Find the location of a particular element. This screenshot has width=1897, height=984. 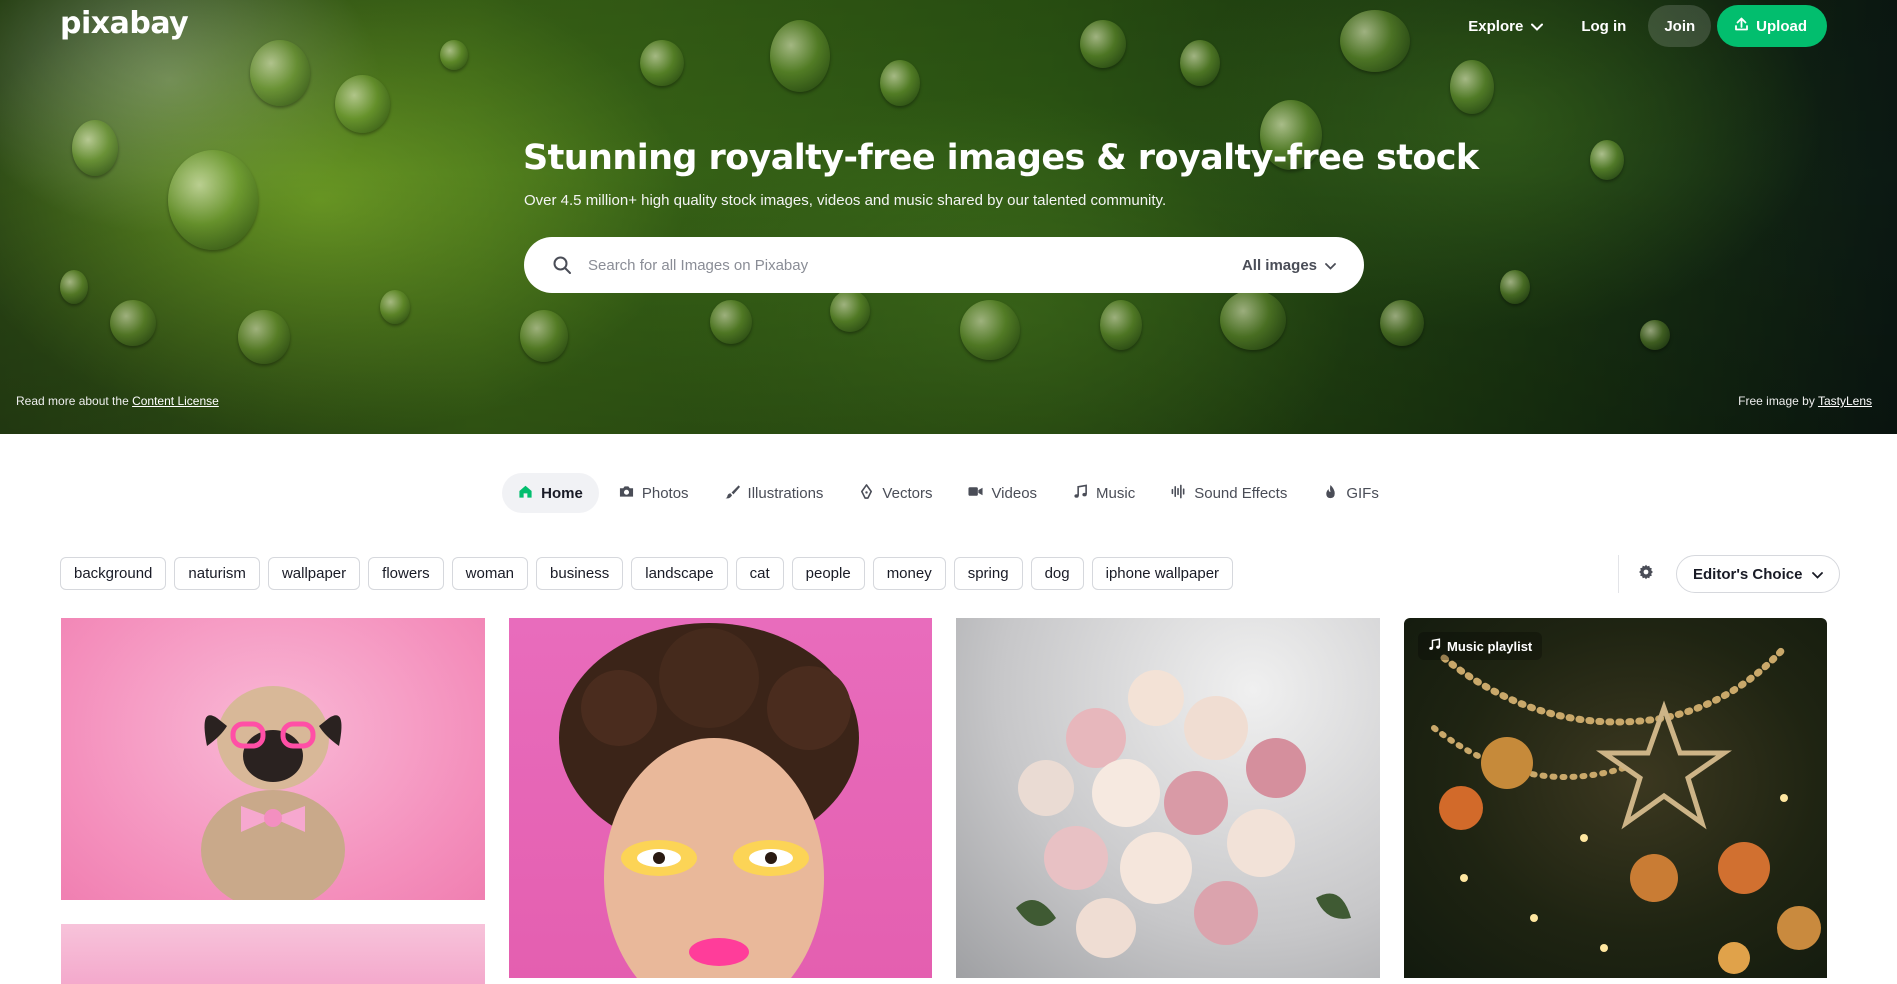

image-credit: Free image by TastyLens is located at coordinates (1805, 401).